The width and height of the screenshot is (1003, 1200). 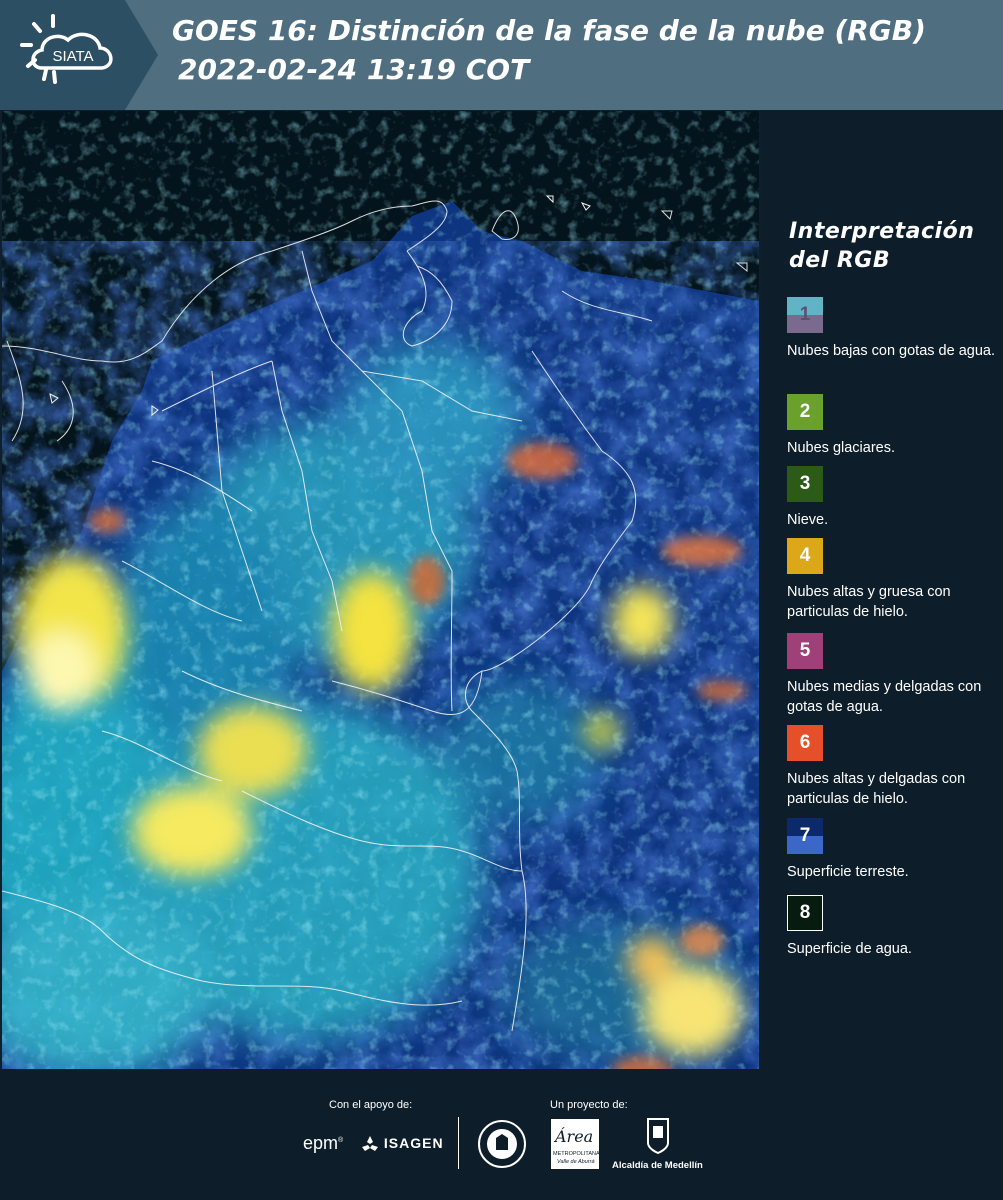 I want to click on legend-swatch-4: 4, so click(x=805, y=556).